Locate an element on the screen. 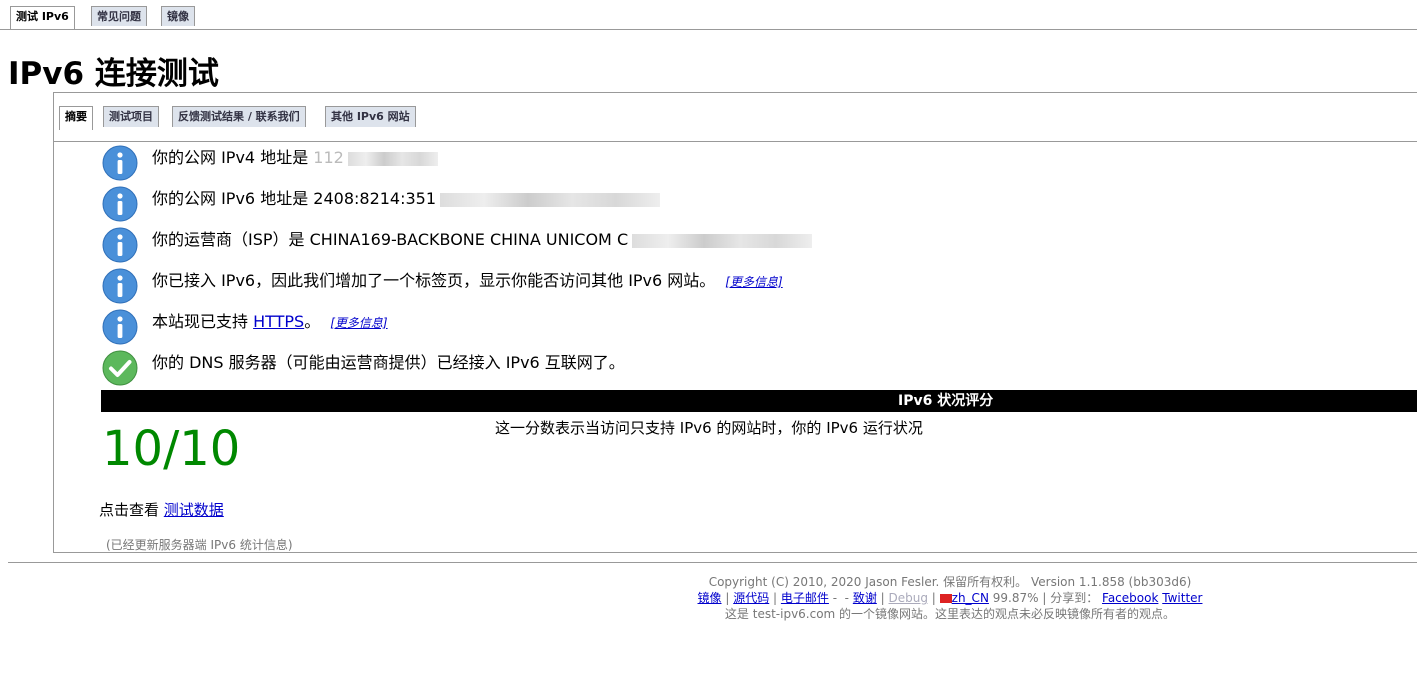 The width and height of the screenshot is (1417, 679). tab-summary: 摘要 is located at coordinates (76, 118).